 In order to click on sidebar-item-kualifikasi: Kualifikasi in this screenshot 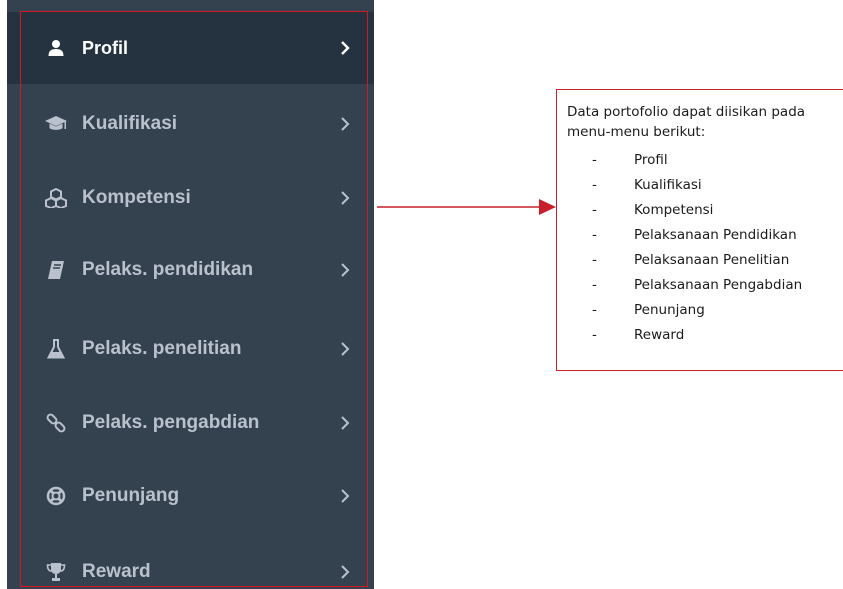, I will do `click(190, 124)`.